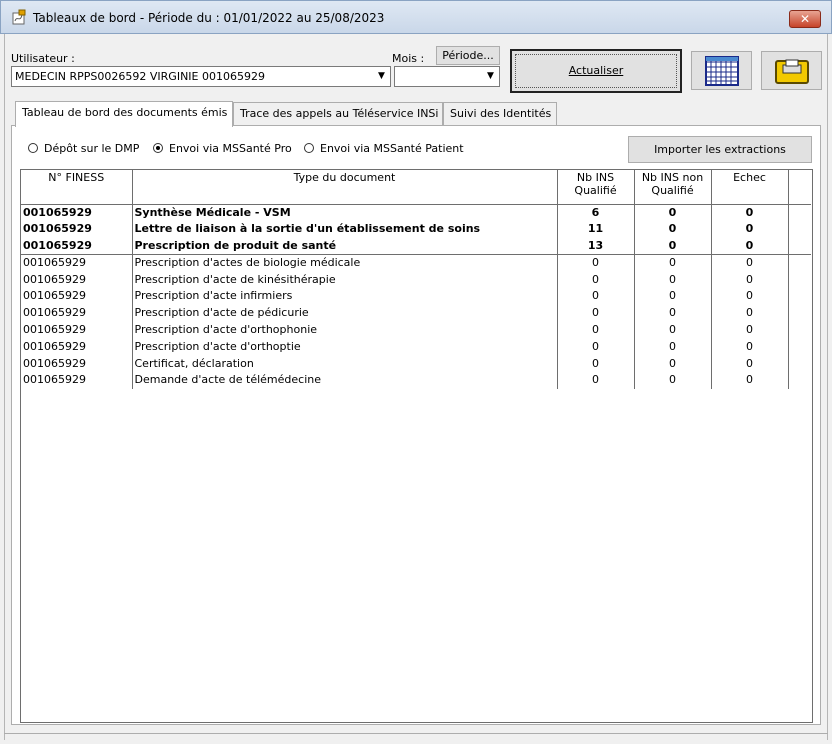  I want to click on column-header-ins-qualifie: Nb INS Qualifié, so click(596, 187).